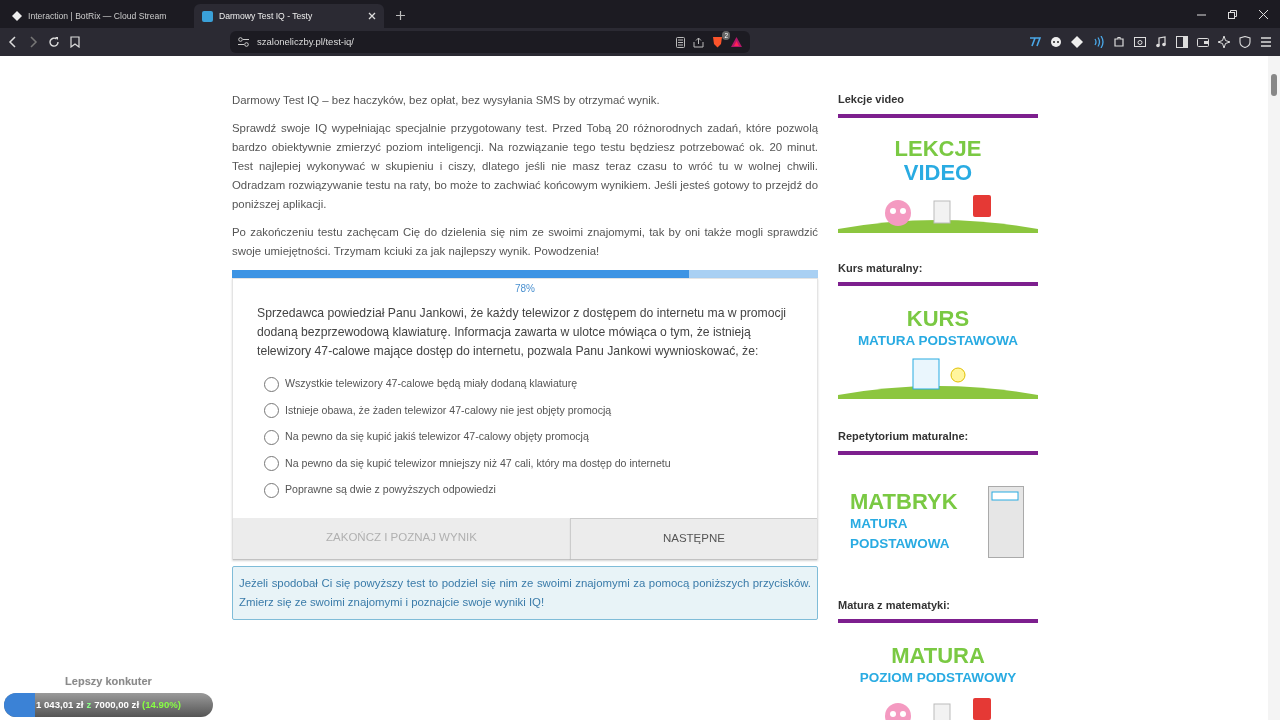 The height and width of the screenshot is (720, 1280). I want to click on answer-option: Na pewno da się kupić telewizor mniejszy niż 47 cali, który ma dostęp do internetu, so click(540, 463).